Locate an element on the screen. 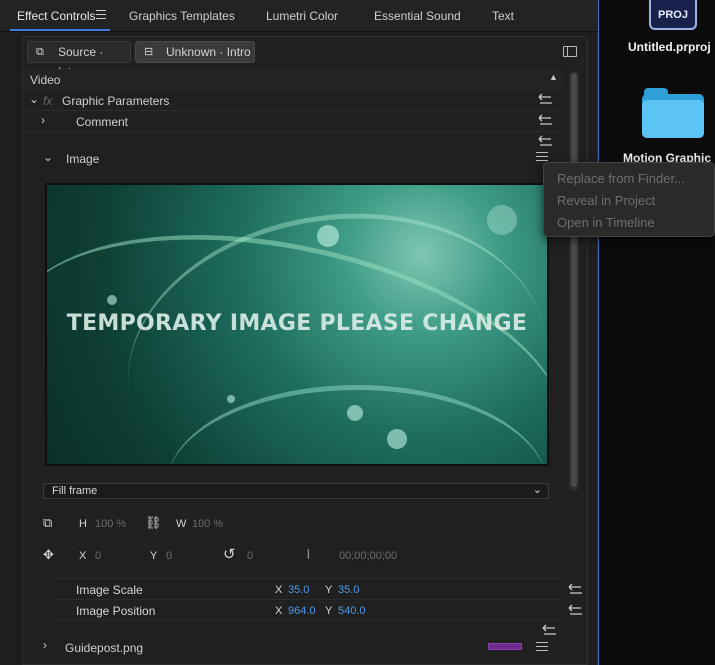 The width and height of the screenshot is (715, 665). height-value: 100 % is located at coordinates (110, 524).